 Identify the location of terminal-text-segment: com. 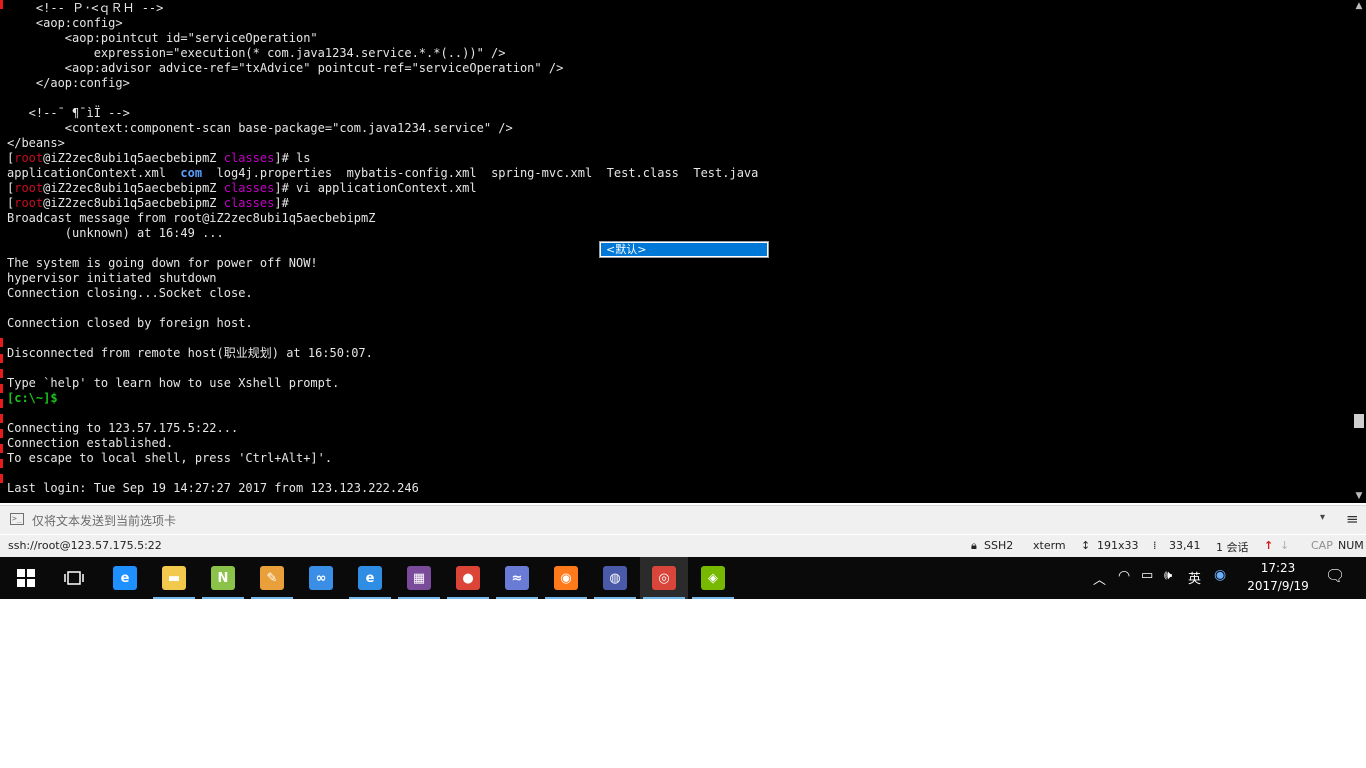
(191, 173).